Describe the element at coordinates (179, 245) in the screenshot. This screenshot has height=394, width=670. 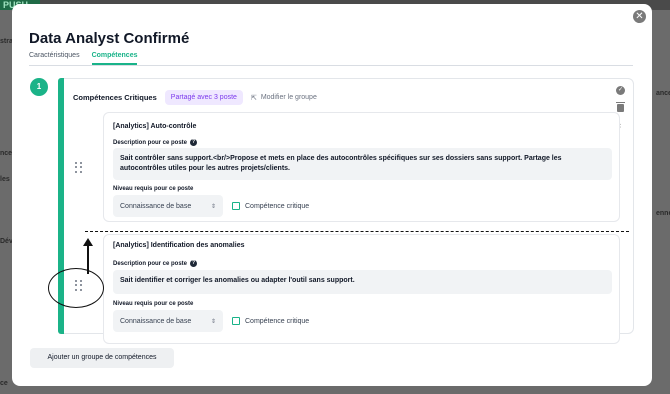
I see `skill-title: [Analytics] Identification des anomalies` at that location.